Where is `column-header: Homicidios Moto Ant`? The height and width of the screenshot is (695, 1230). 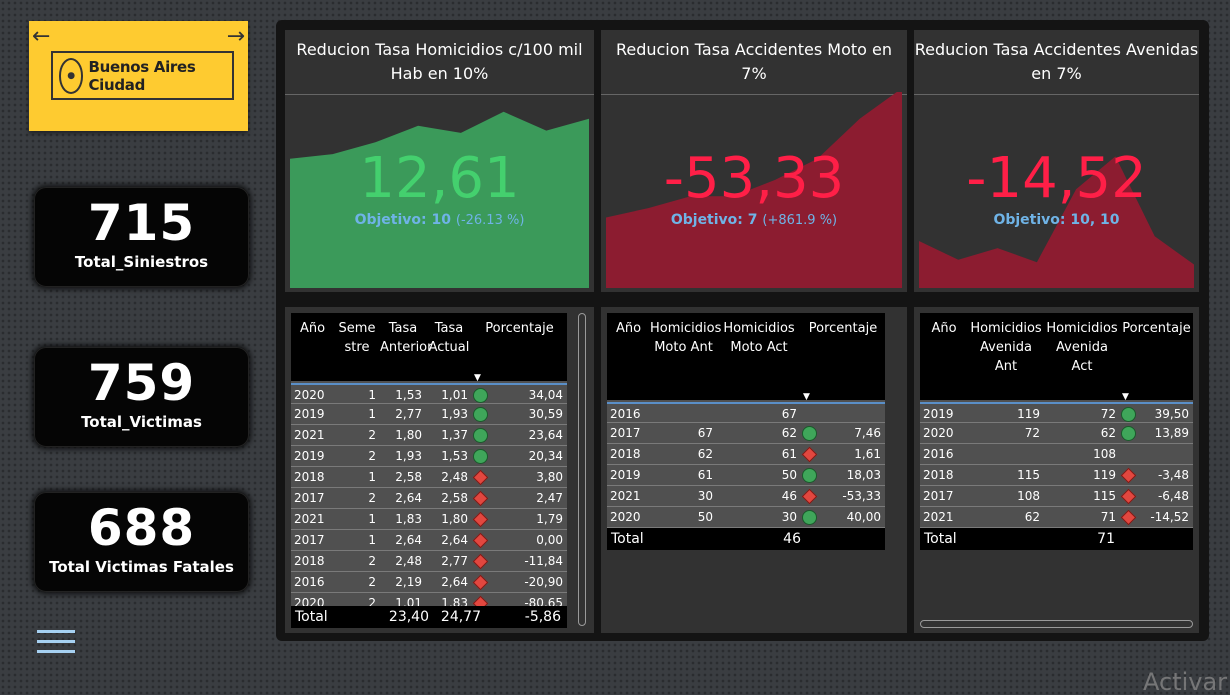
column-header: Homicidios Moto Ant is located at coordinates (685, 338).